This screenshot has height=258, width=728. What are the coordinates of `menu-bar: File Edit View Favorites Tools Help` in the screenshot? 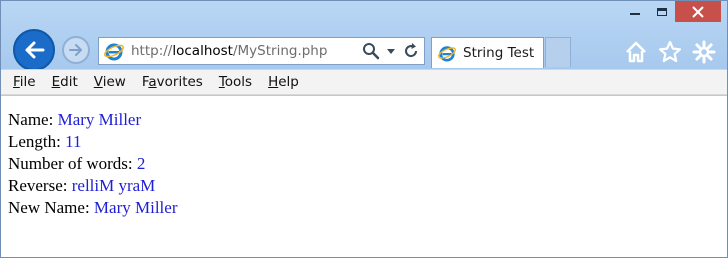 It's located at (364, 82).